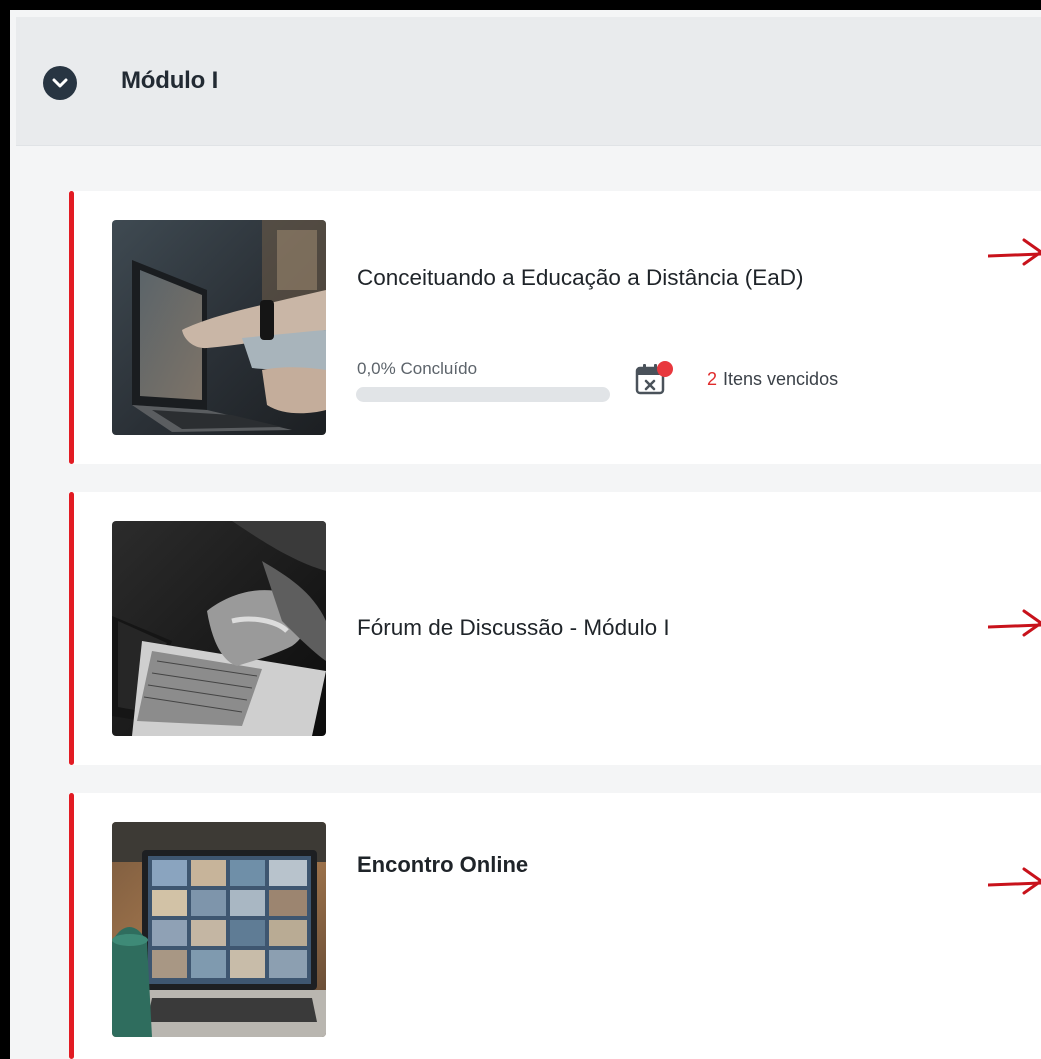 Image resolution: width=1041 pixels, height=1059 pixels. Describe the element at coordinates (513, 628) in the screenshot. I see `item-title: Fórum de Discussão - Módulo I` at that location.